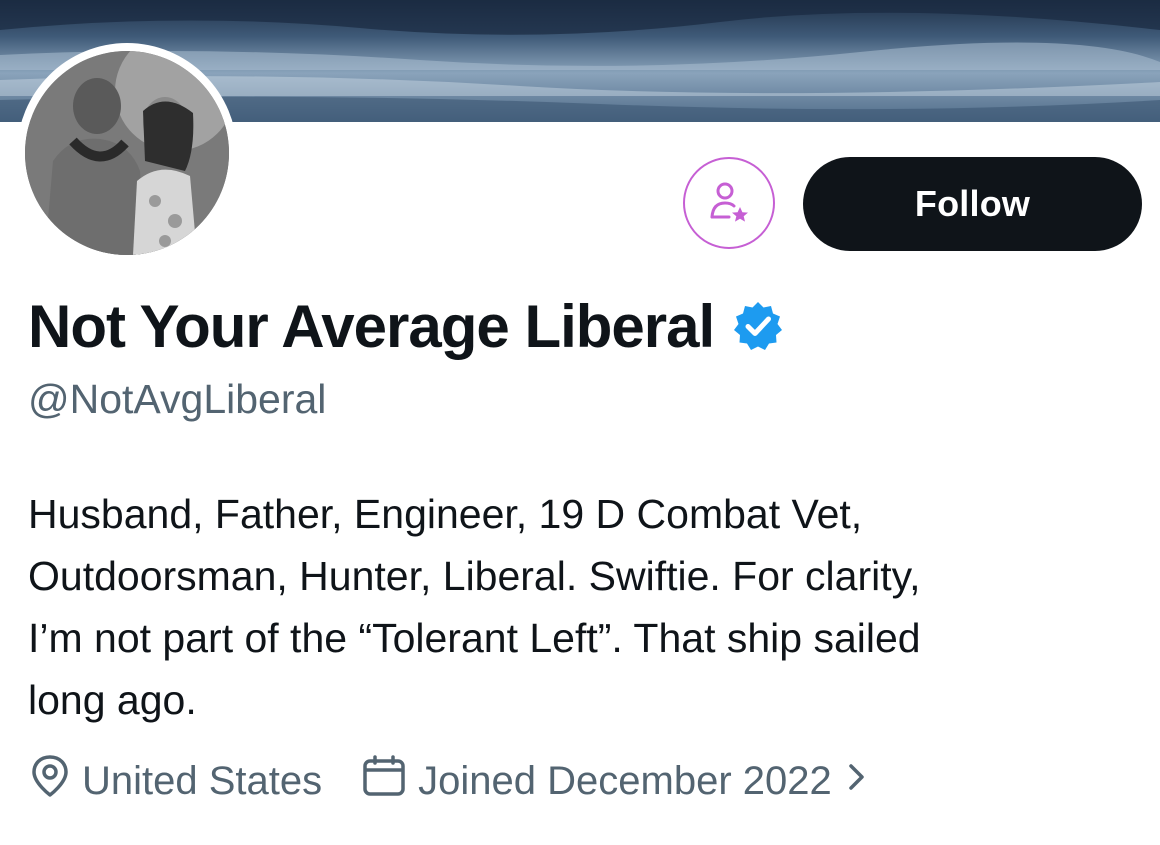 The height and width of the screenshot is (845, 1160). I want to click on follow-button: Follow, so click(972, 204).